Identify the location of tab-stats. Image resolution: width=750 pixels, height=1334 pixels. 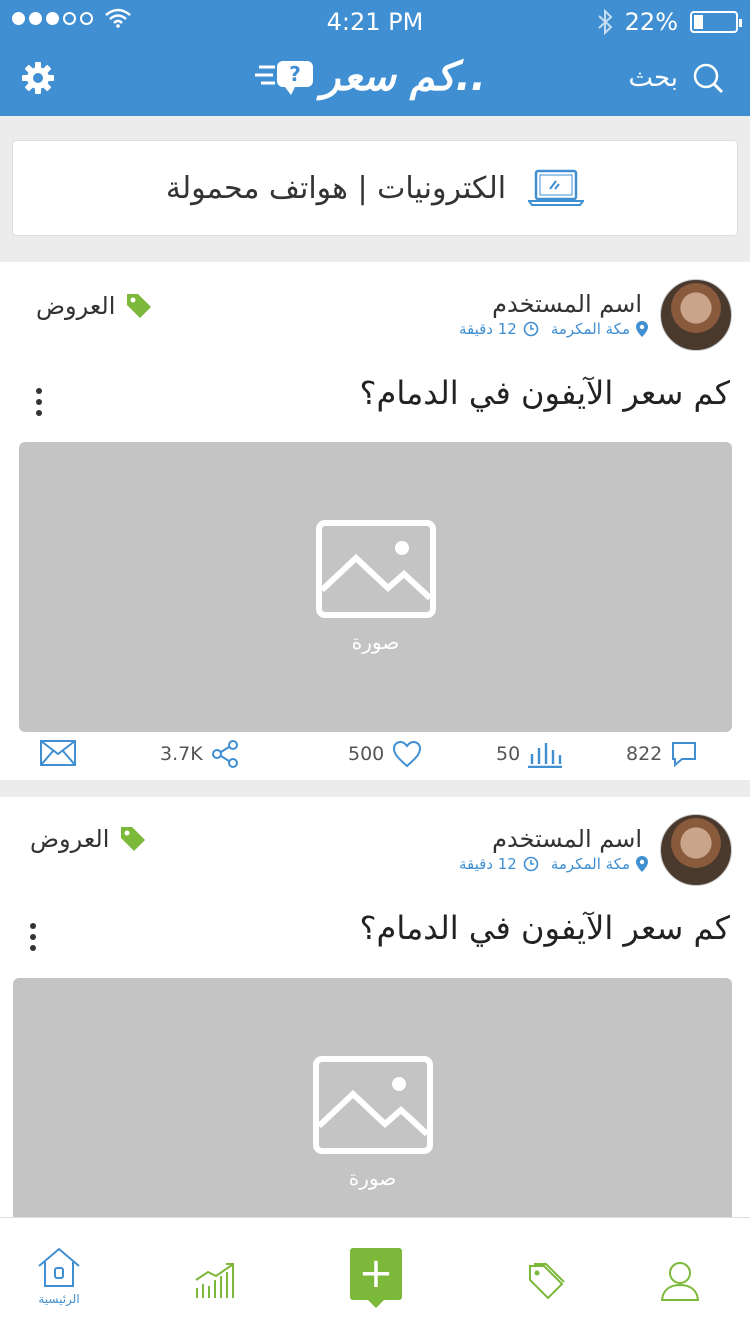
(215, 1281).